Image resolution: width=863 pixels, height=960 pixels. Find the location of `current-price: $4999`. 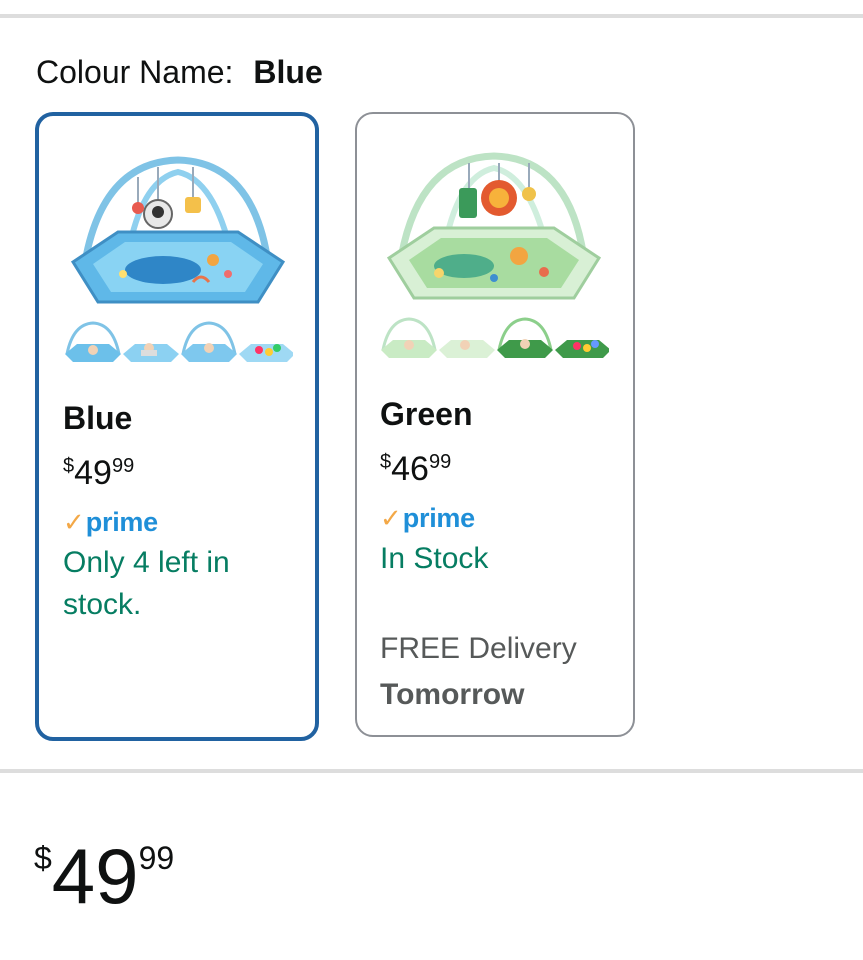

current-price: $4999 is located at coordinates (104, 878).